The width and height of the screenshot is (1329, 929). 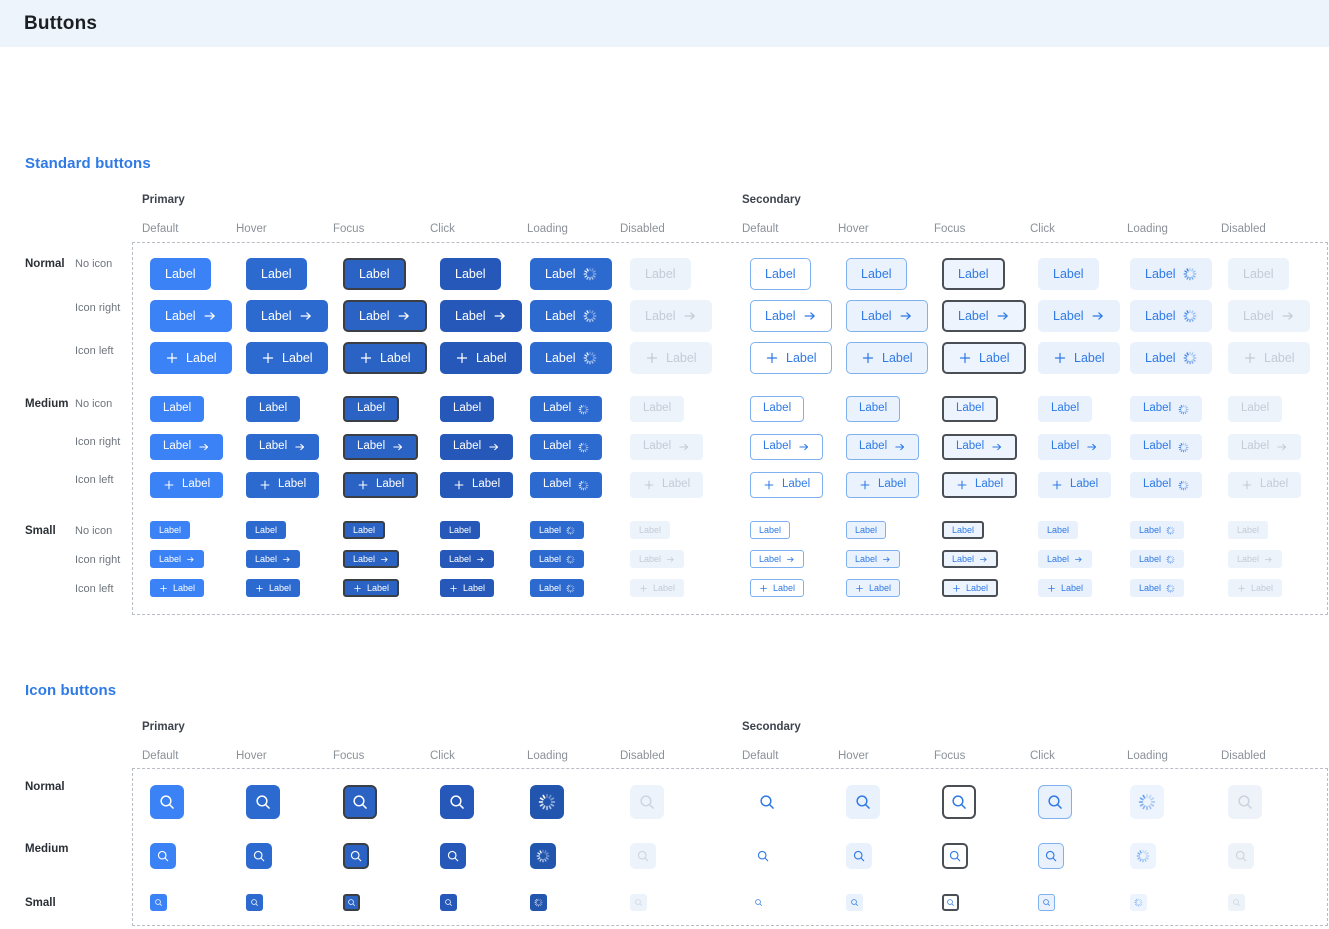 I want to click on secondary-medium-focus-icon-button, so click(x=955, y=856).